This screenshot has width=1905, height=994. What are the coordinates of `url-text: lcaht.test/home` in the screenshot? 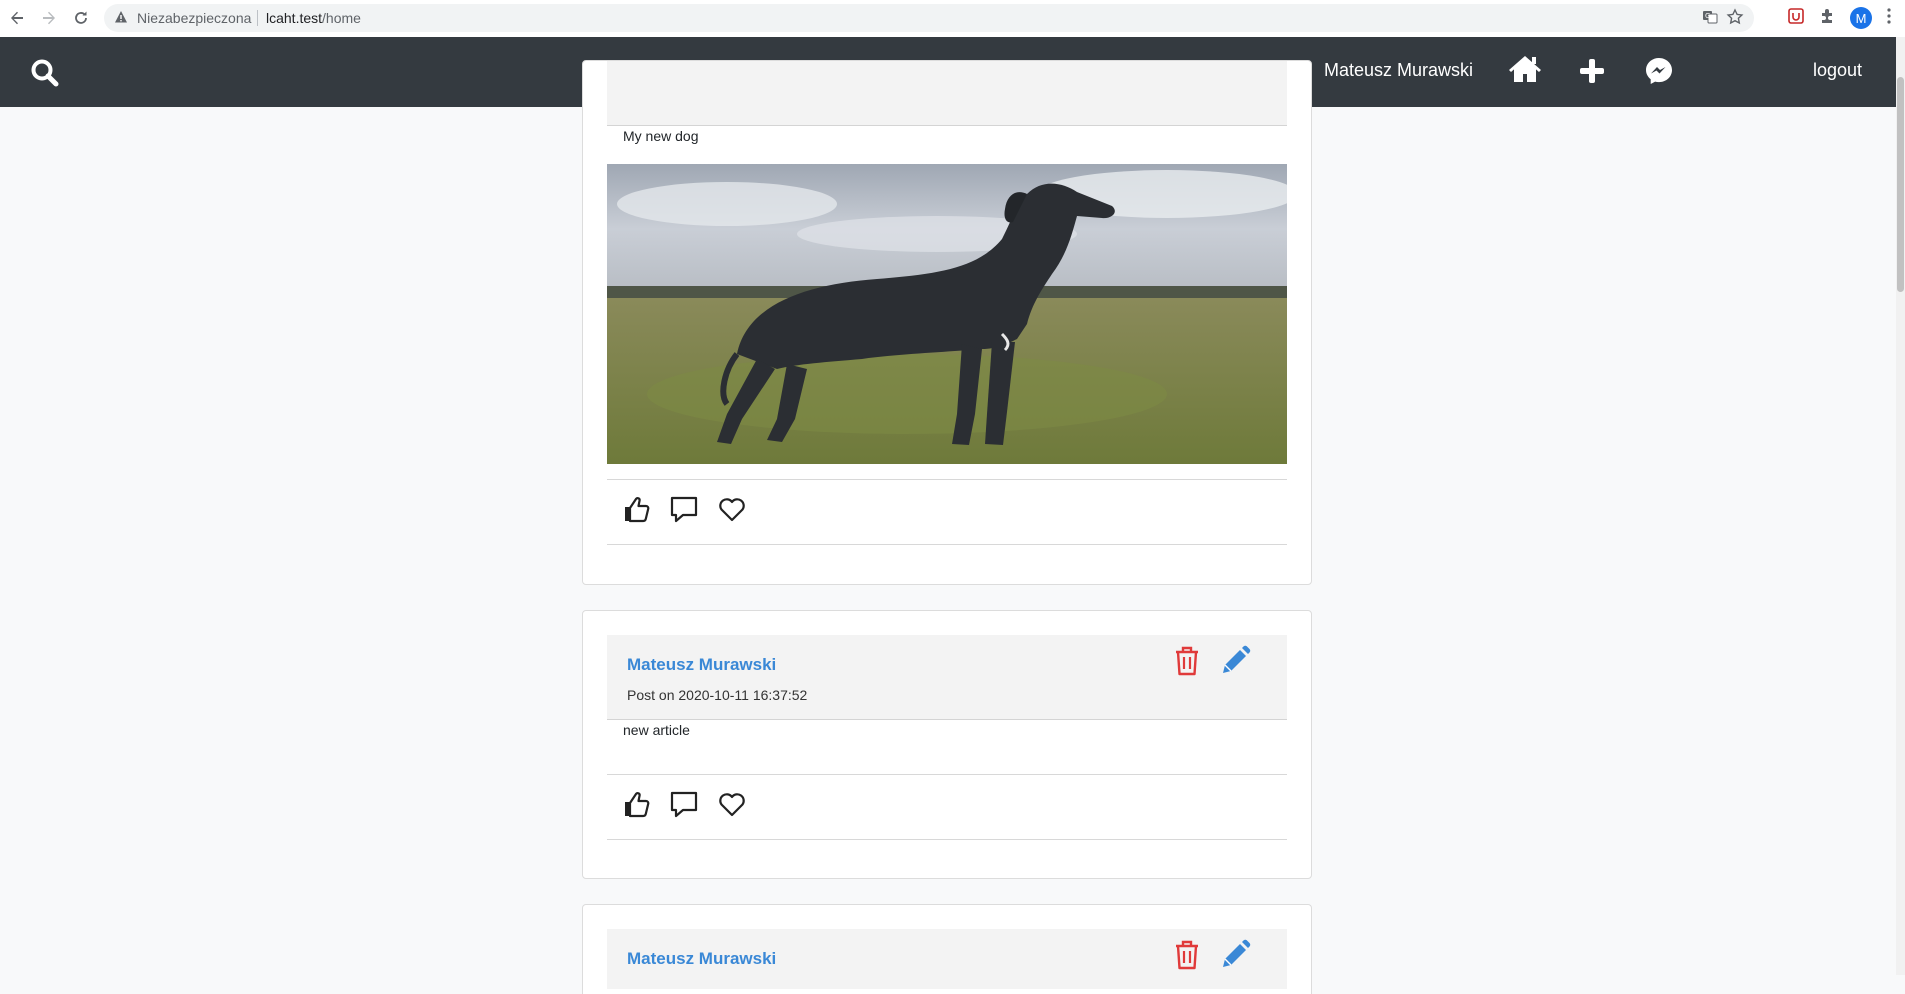 It's located at (313, 18).